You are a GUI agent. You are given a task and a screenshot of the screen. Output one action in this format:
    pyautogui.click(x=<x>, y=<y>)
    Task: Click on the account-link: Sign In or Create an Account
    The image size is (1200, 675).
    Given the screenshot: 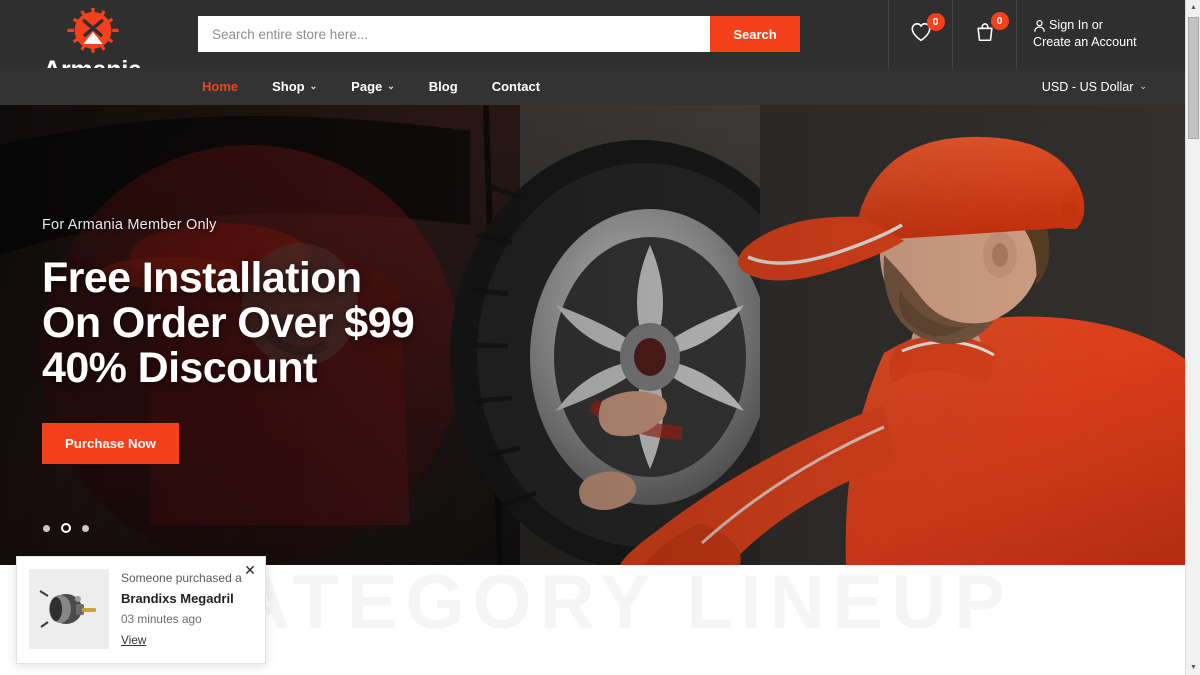 What is the action you would take?
    pyautogui.click(x=1100, y=34)
    